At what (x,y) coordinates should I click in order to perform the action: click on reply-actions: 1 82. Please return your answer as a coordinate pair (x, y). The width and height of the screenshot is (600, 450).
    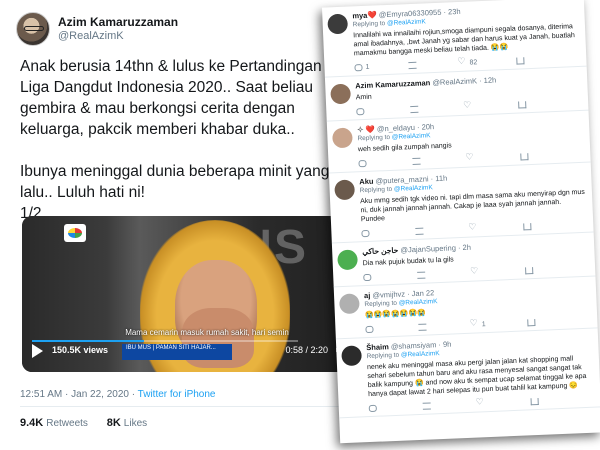
    Looking at the image, I should click on (439, 64).